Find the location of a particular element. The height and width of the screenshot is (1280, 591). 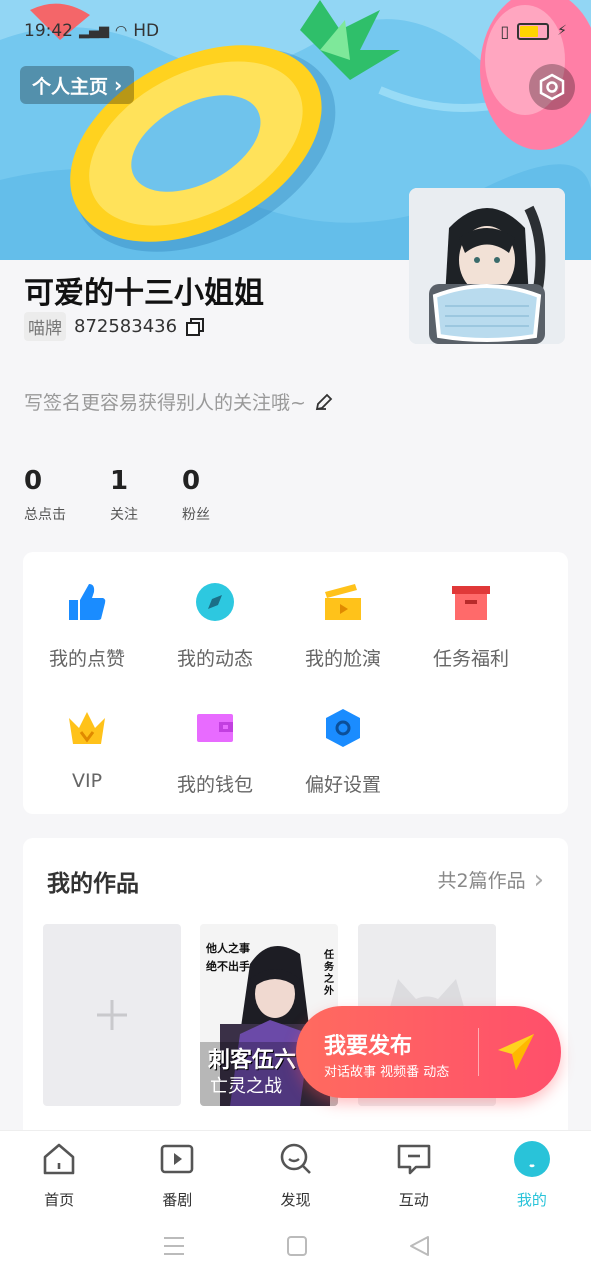

thumbs-up-icon is located at coordinates (87, 602).